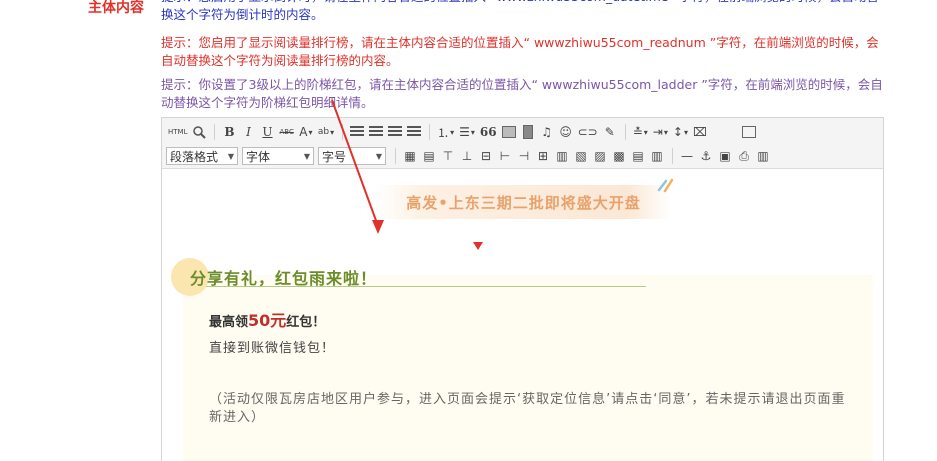 This screenshot has height=461, width=937. I want to click on html-source-button: HTML, so click(177, 132).